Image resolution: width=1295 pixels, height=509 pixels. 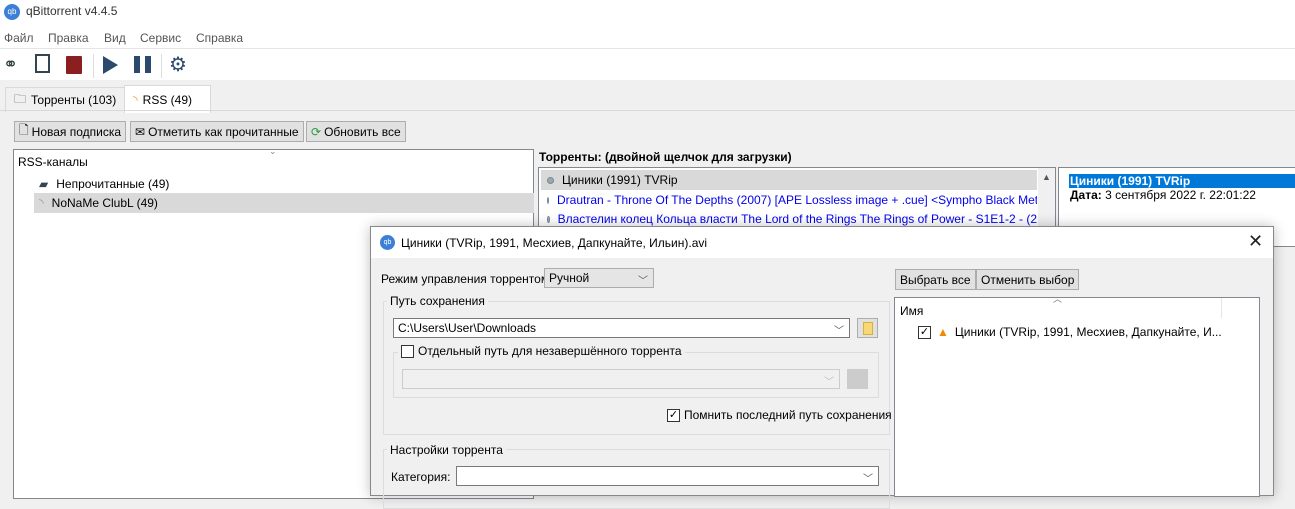 I want to click on category-select: ﹀, so click(x=667, y=476).